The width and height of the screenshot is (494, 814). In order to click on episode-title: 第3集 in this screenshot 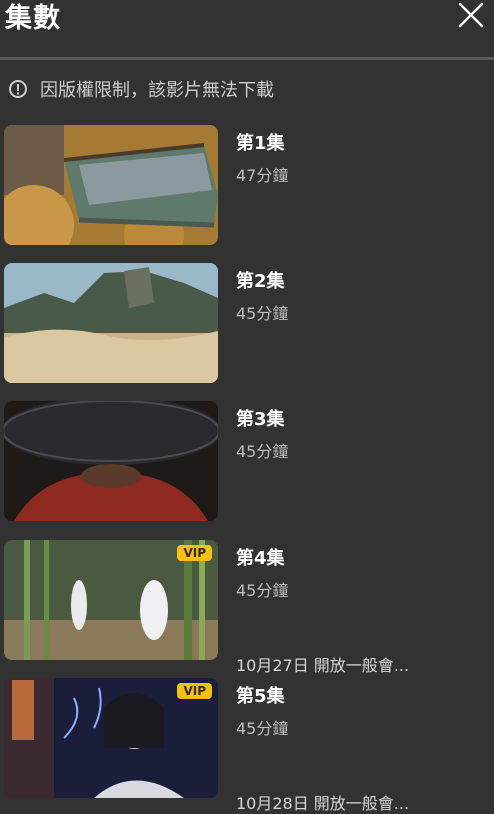, I will do `click(260, 419)`.